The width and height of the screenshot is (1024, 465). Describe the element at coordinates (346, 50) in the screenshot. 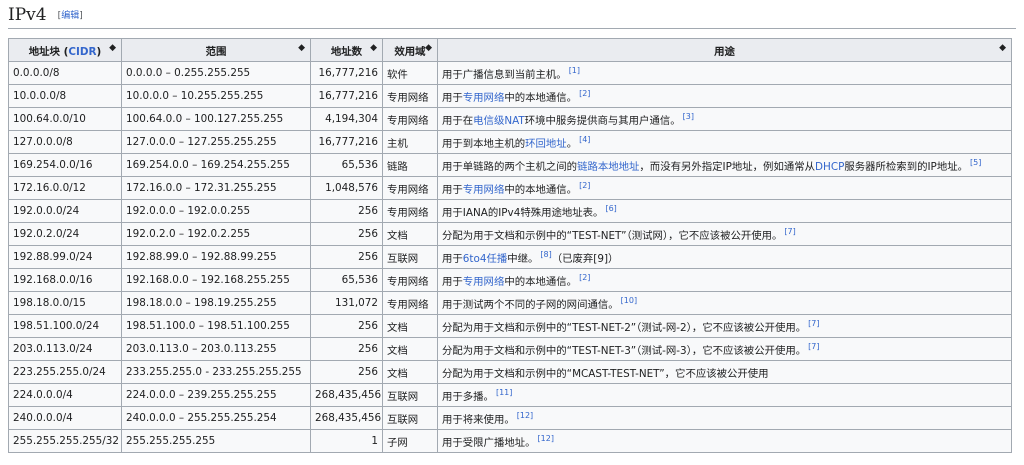

I see `column-header-count: 地址数 ◆` at that location.